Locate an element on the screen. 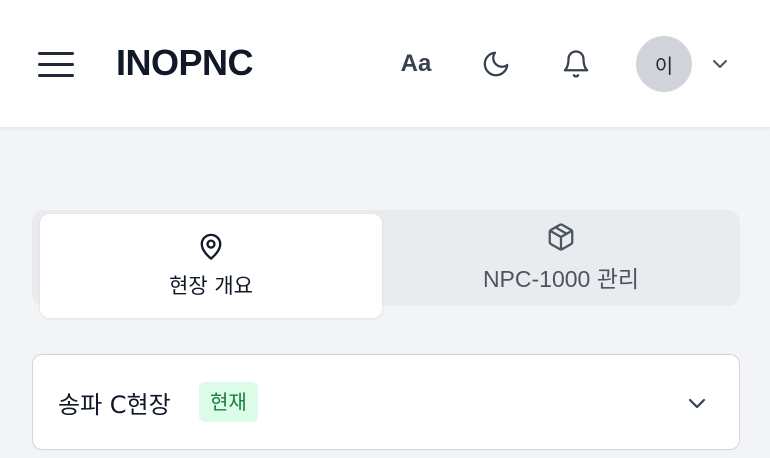  hamburger-menu-icon is located at coordinates (56, 65).